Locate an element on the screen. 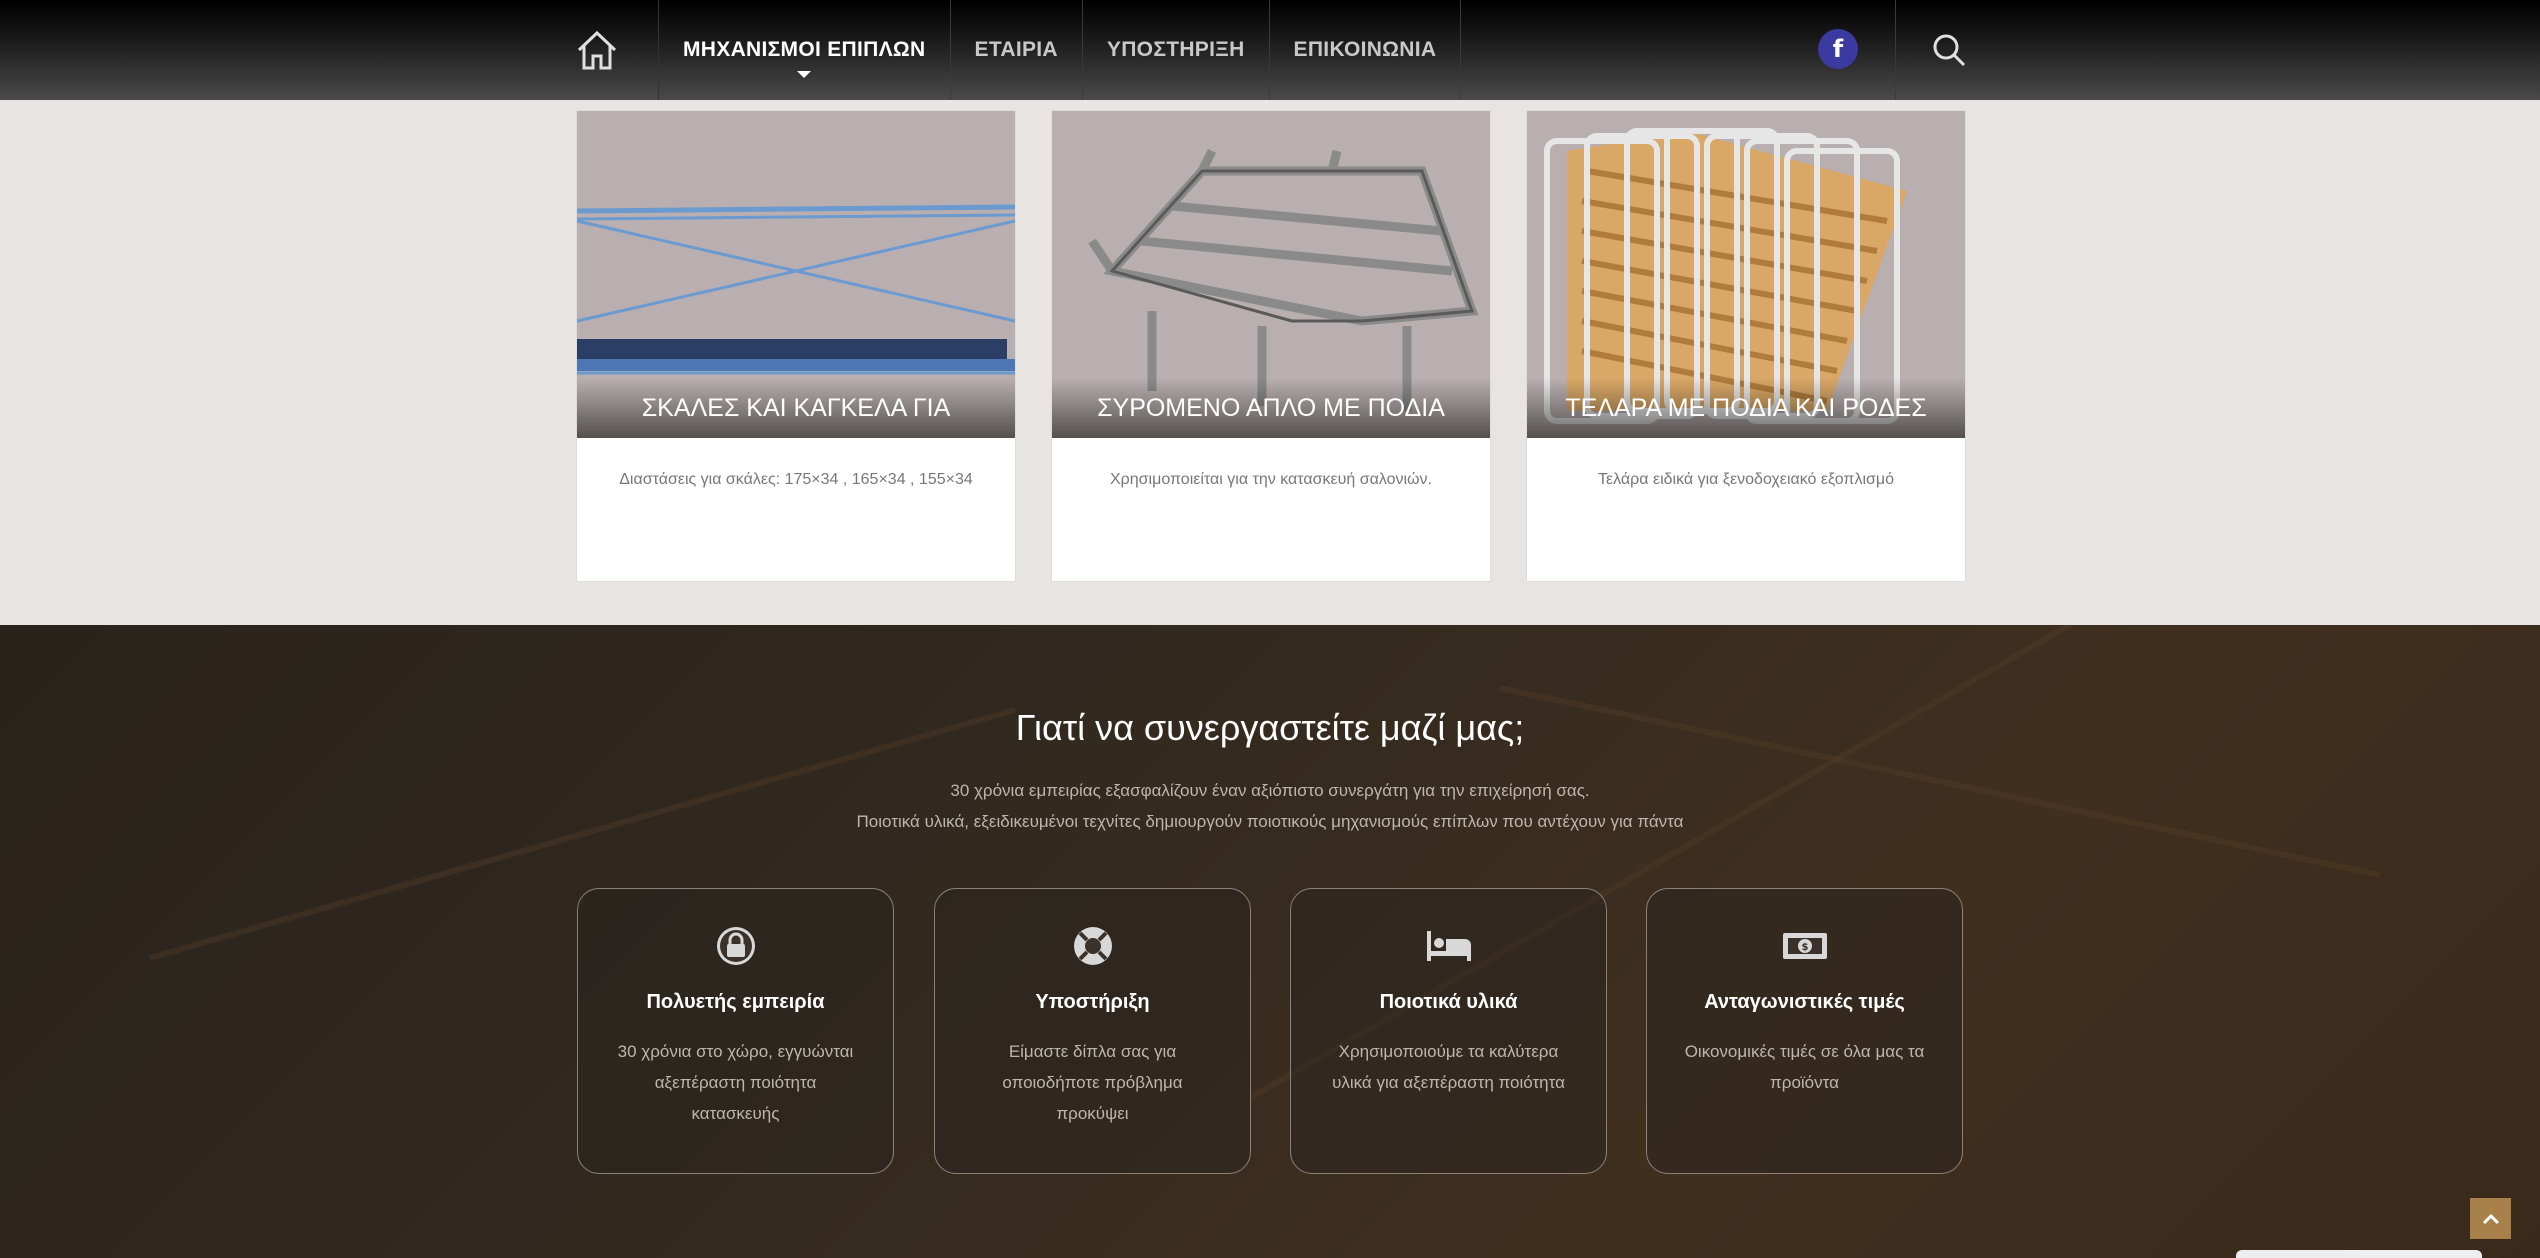  lifebuoy-icon is located at coordinates (1092, 946).